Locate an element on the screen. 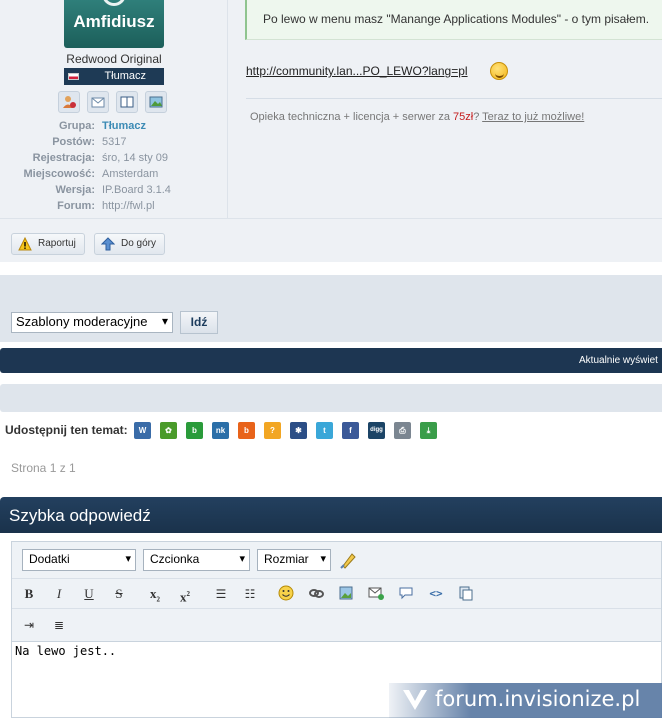 The image size is (662, 718). info-label: Miejscowość: is located at coordinates (59, 174).